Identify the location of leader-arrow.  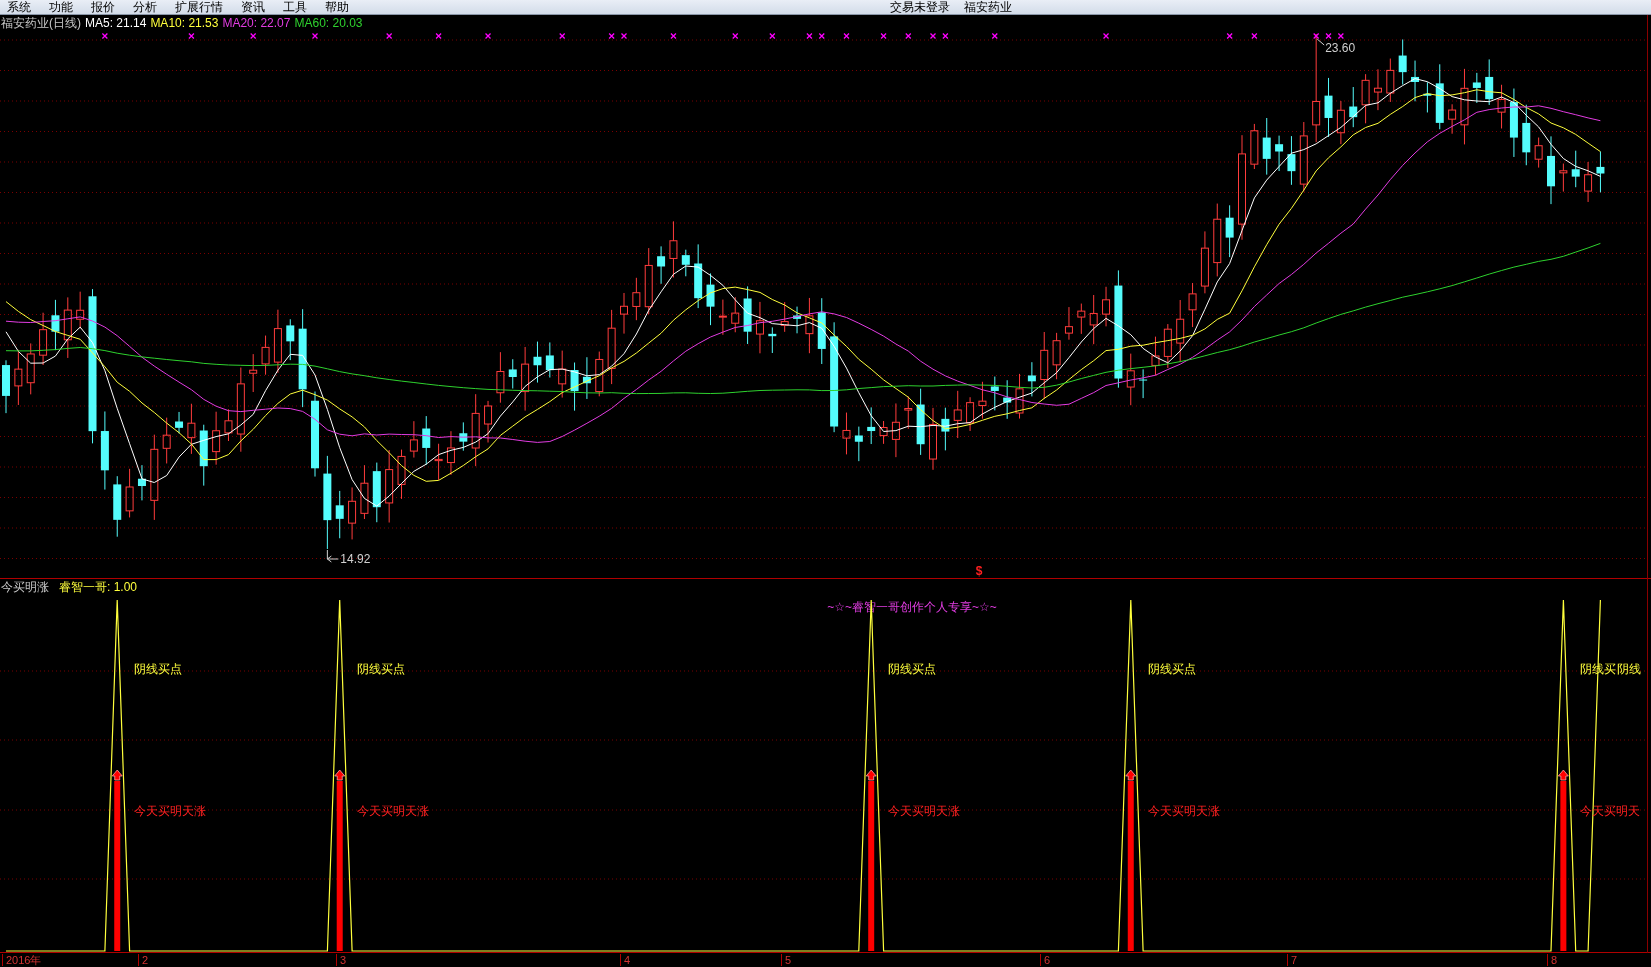
(332, 556).